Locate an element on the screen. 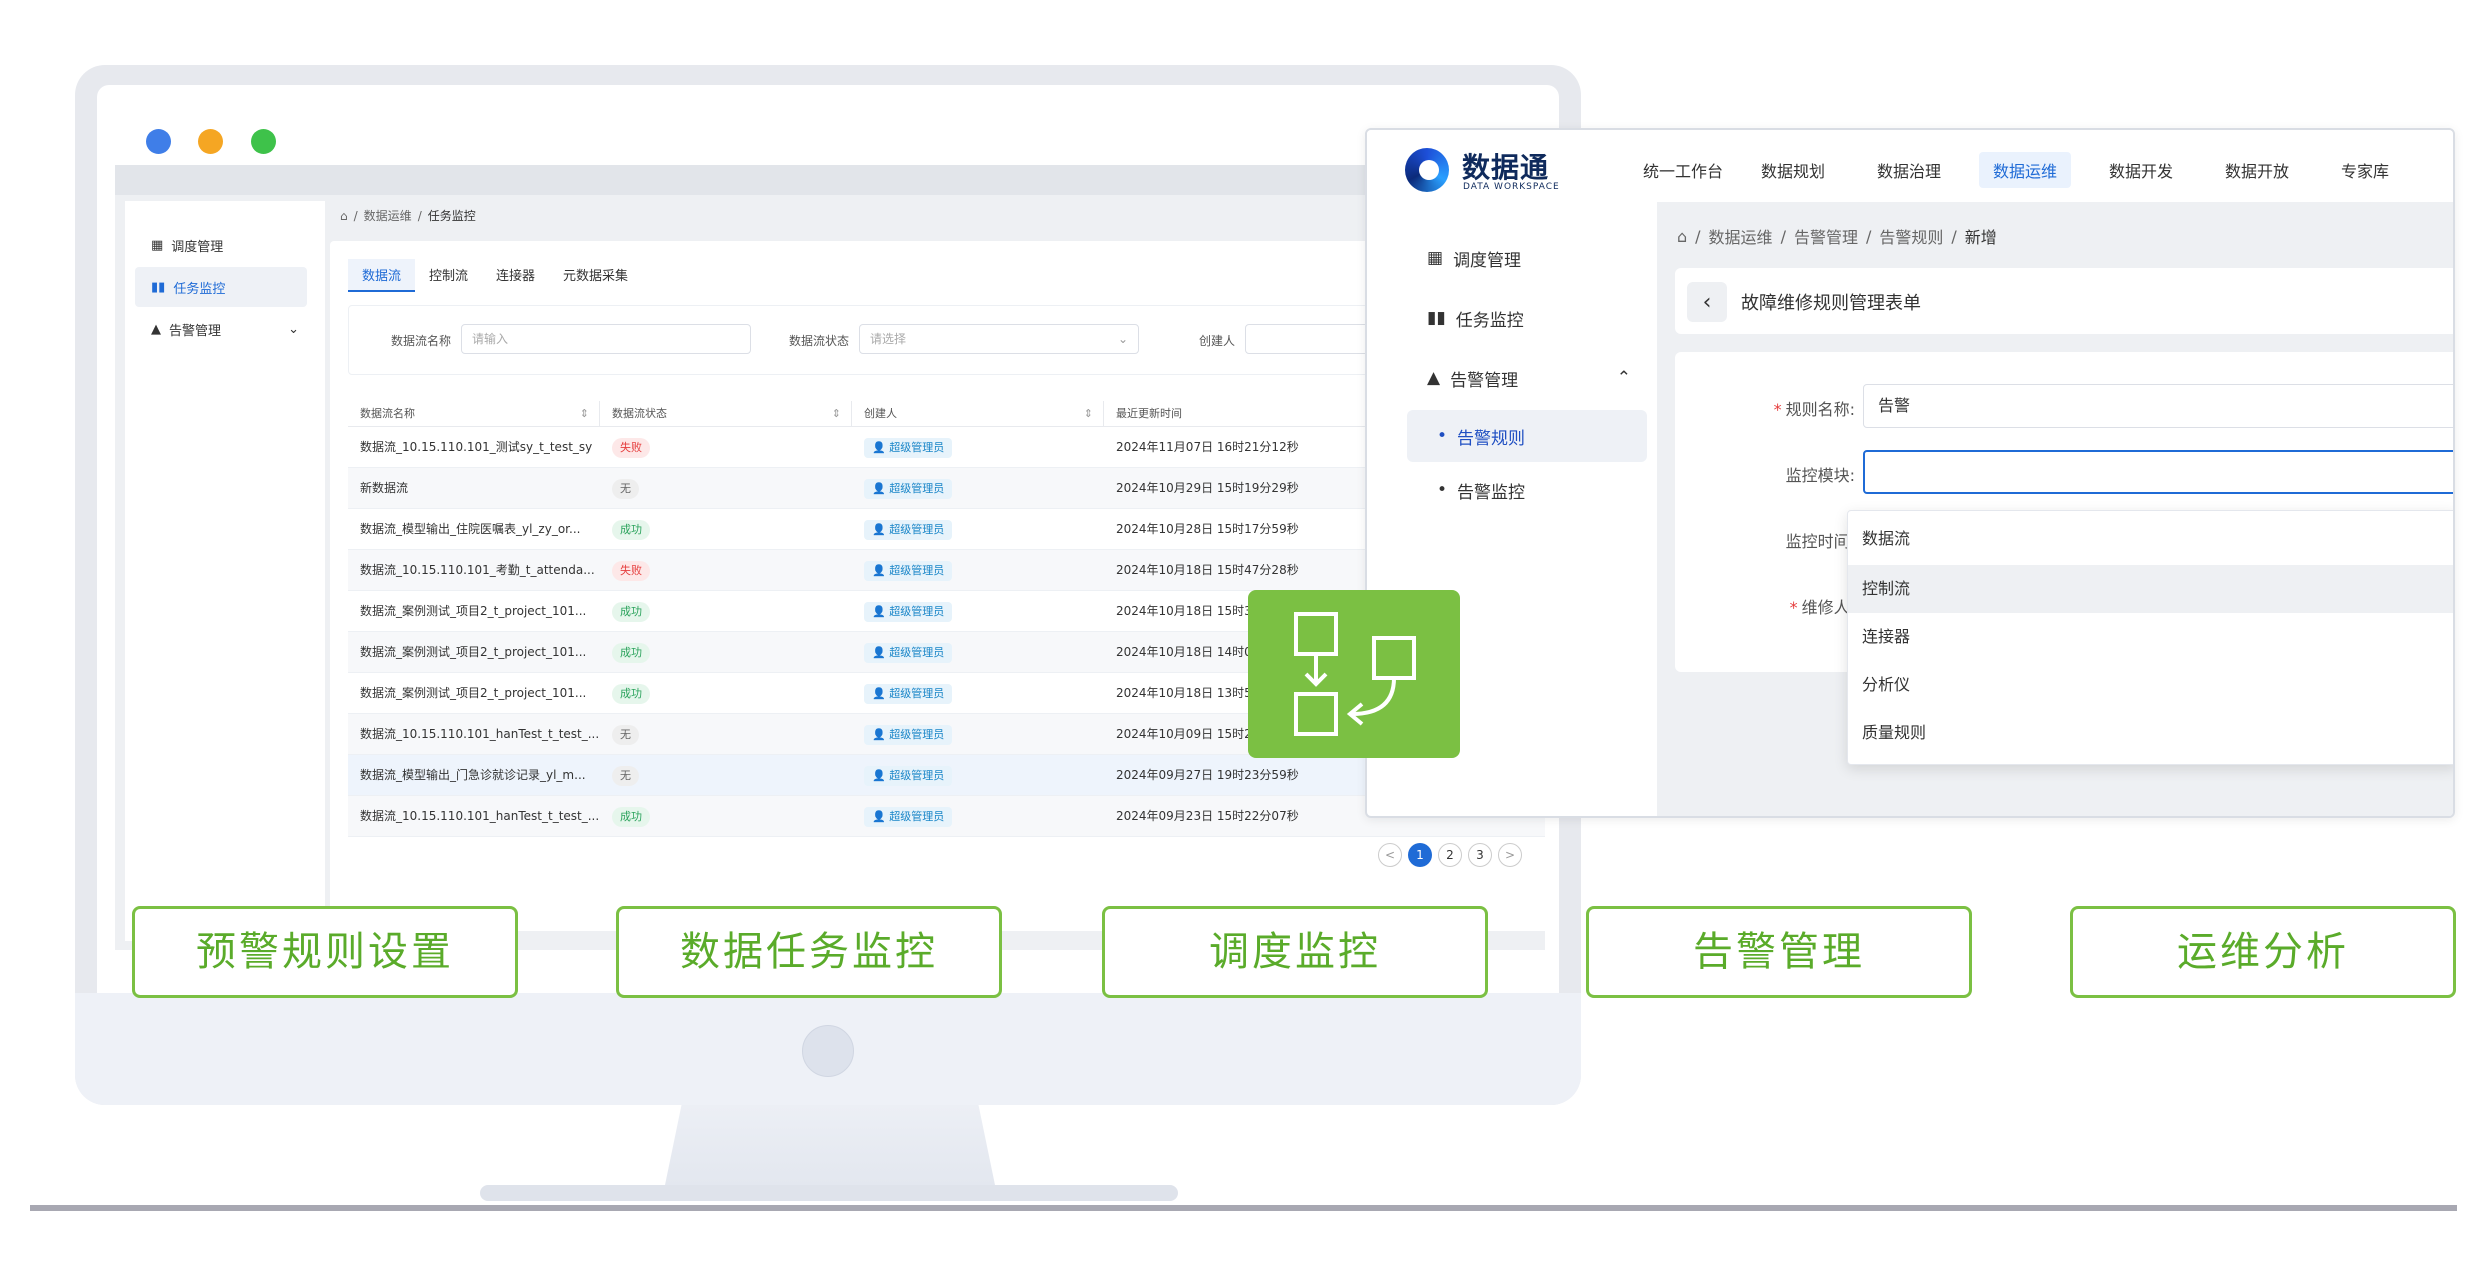 Image resolution: width=2487 pixels, height=1266 pixels. status-badge: 失败 is located at coordinates (631, 447).